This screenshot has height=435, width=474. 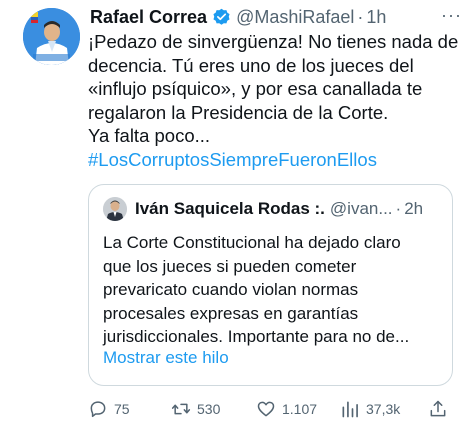 I want to click on author-handle: @MashiRafael, so click(x=295, y=17).